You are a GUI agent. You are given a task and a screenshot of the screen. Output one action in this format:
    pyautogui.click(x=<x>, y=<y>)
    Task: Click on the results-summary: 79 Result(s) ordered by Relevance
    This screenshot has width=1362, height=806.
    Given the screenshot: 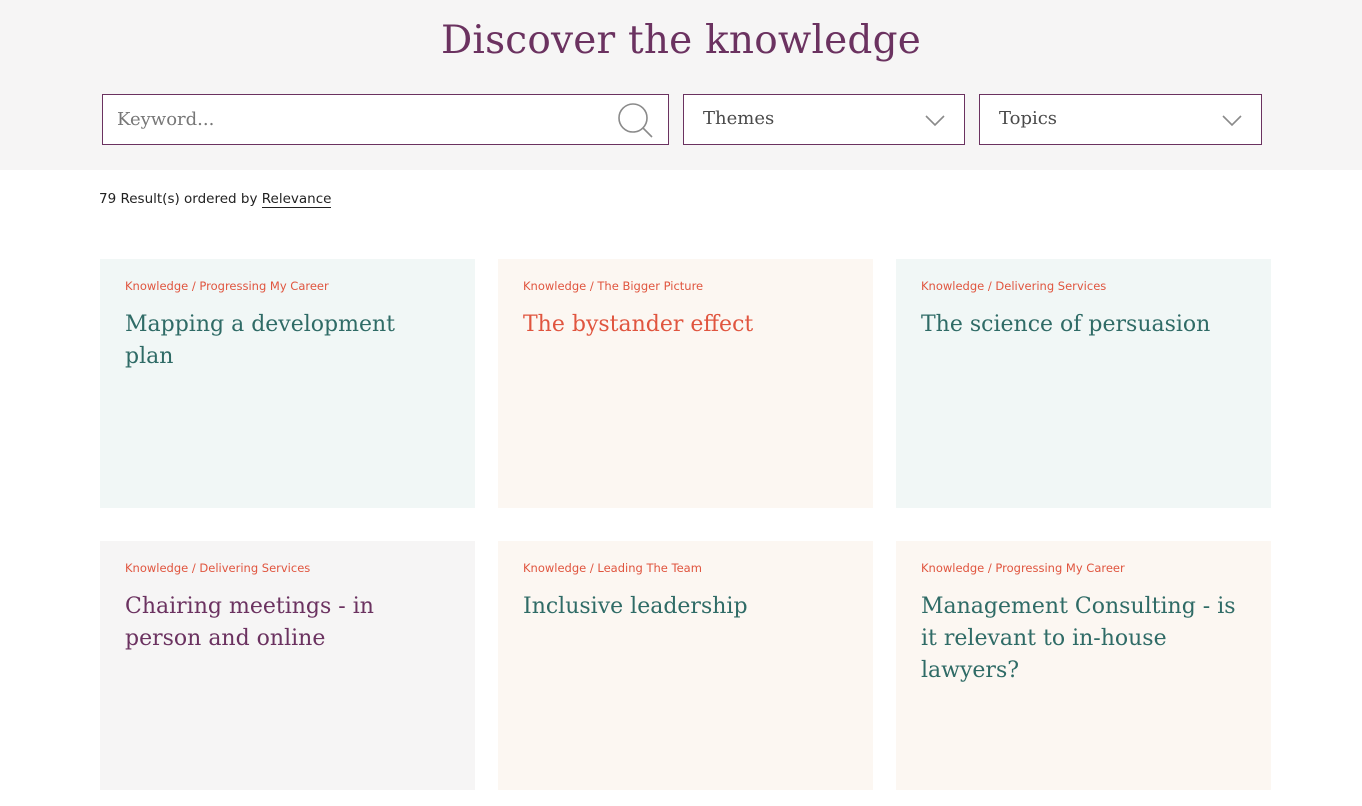 What is the action you would take?
    pyautogui.click(x=215, y=199)
    